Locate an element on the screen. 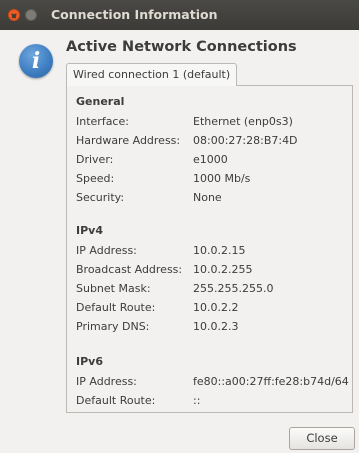 The height and width of the screenshot is (453, 359). label-ipv6-address: IP Address: is located at coordinates (106, 381).